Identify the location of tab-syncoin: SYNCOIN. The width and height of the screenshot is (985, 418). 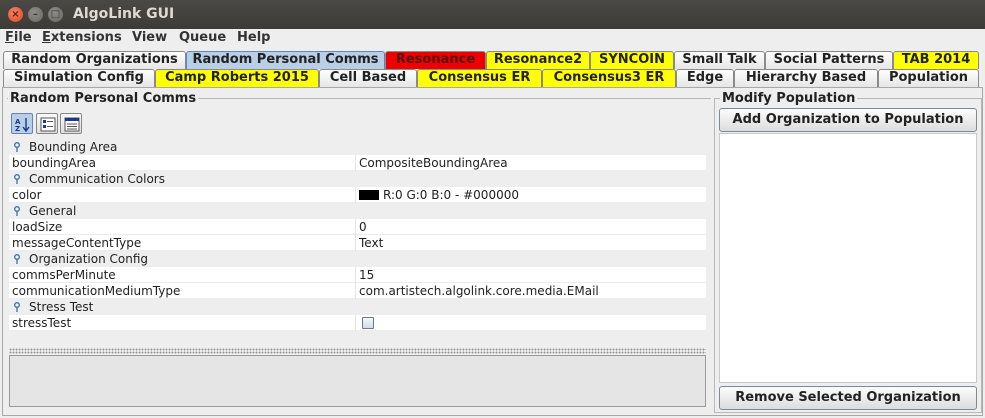
(632, 60).